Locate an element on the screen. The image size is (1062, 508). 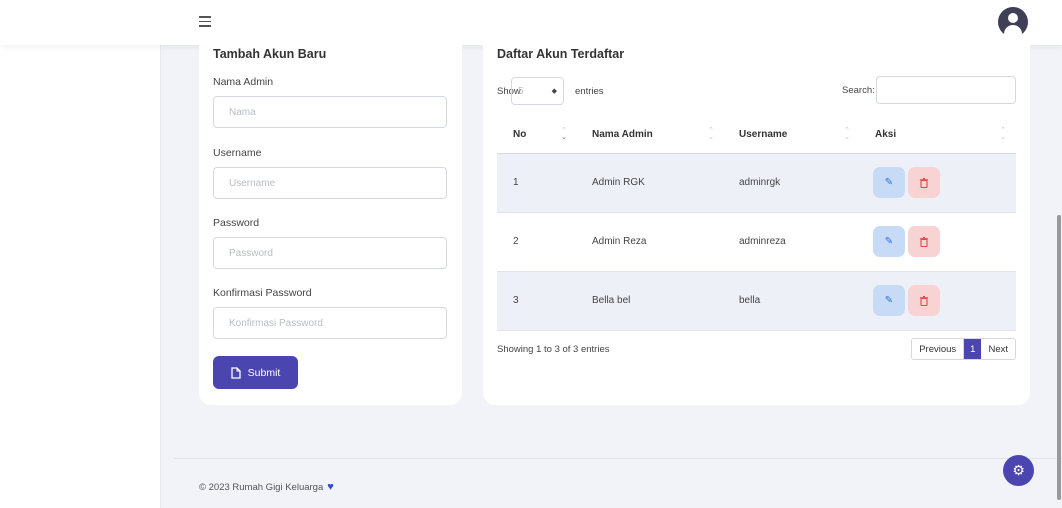
column-header-name: Nama Admin ⌃ ⌄ is located at coordinates (650, 135).